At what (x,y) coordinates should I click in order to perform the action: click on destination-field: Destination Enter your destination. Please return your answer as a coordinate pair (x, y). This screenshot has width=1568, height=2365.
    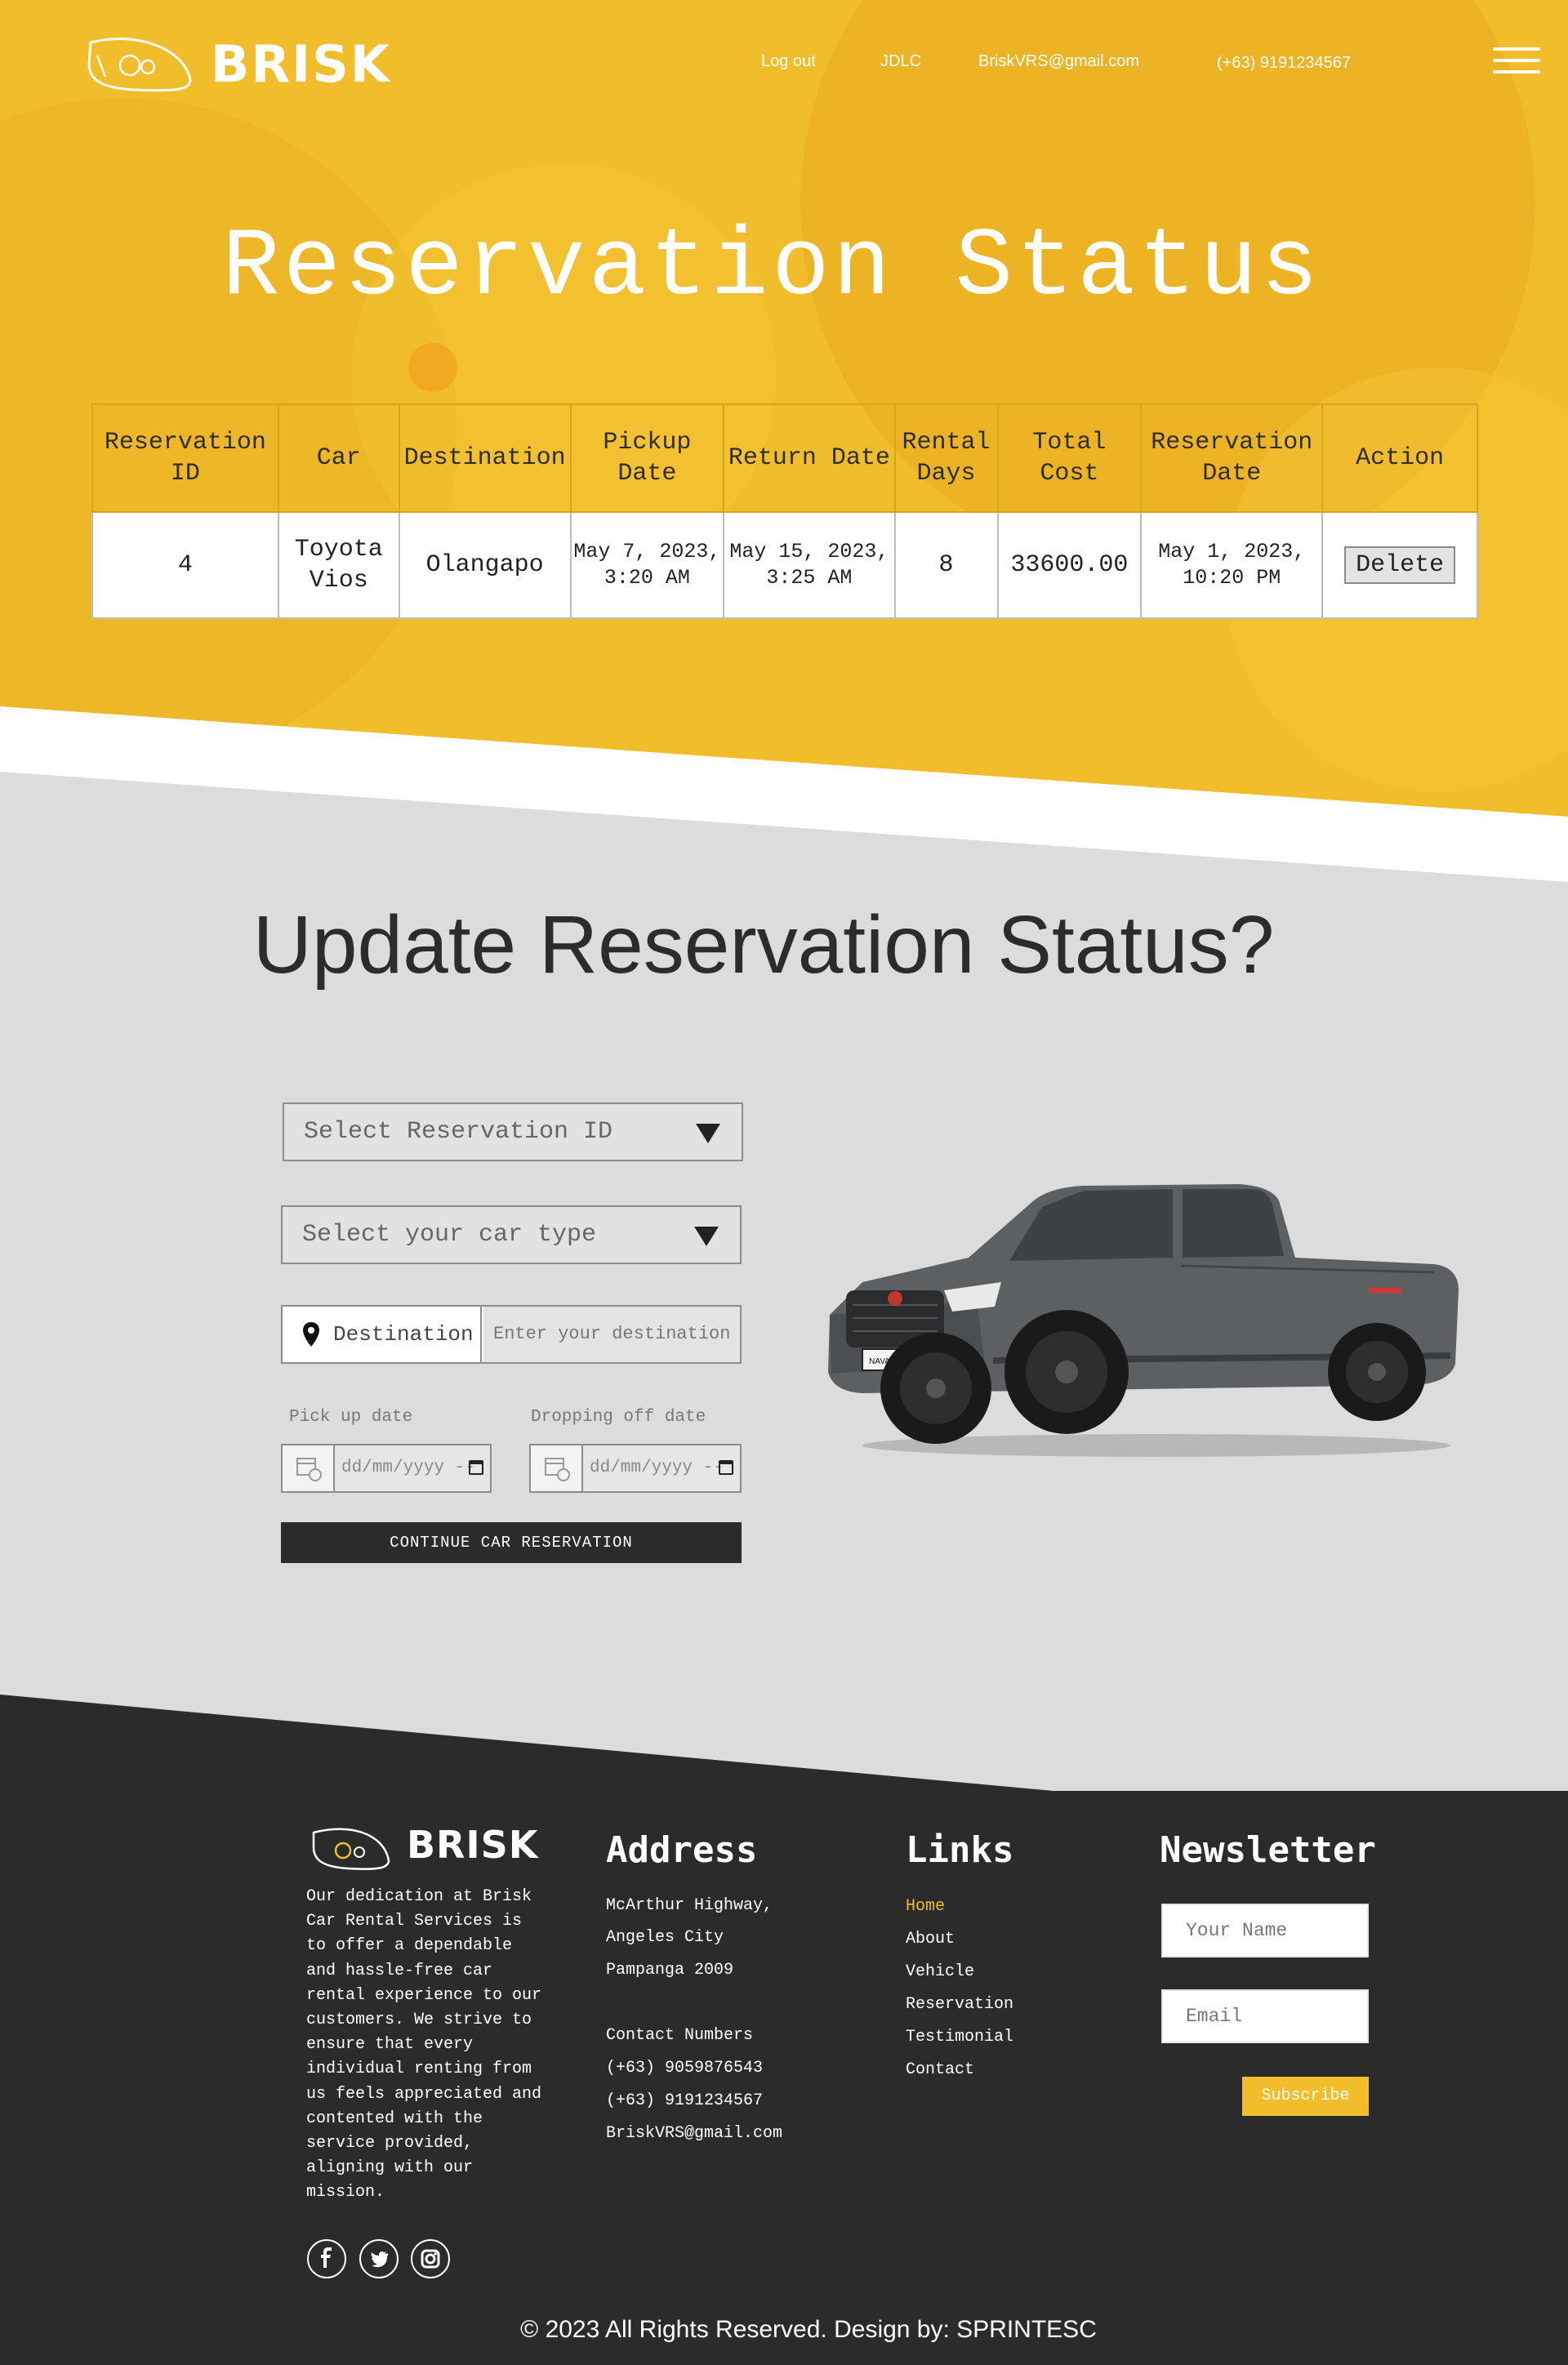
    Looking at the image, I should click on (511, 1334).